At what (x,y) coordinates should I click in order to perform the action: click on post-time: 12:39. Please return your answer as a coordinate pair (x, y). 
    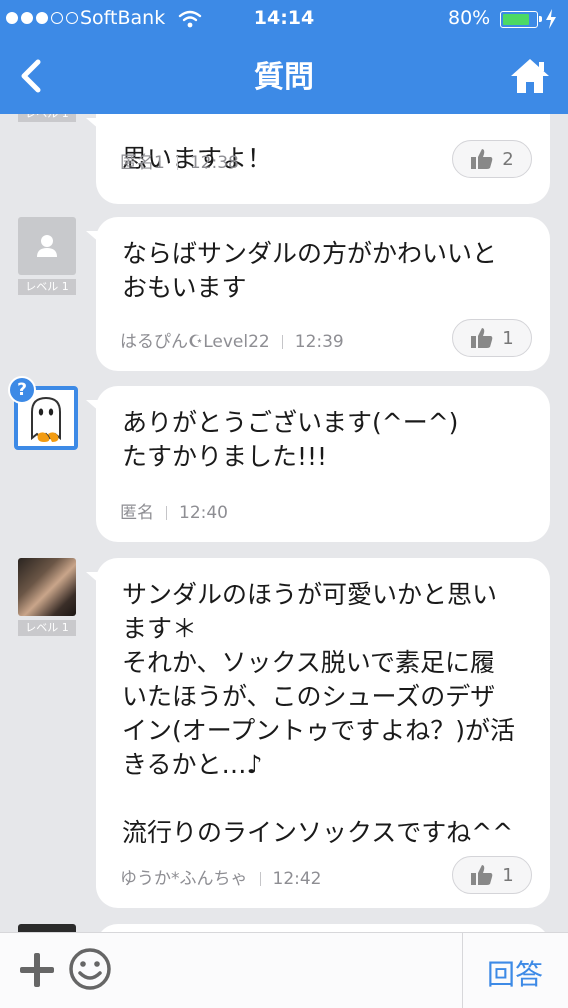
    Looking at the image, I should click on (319, 342).